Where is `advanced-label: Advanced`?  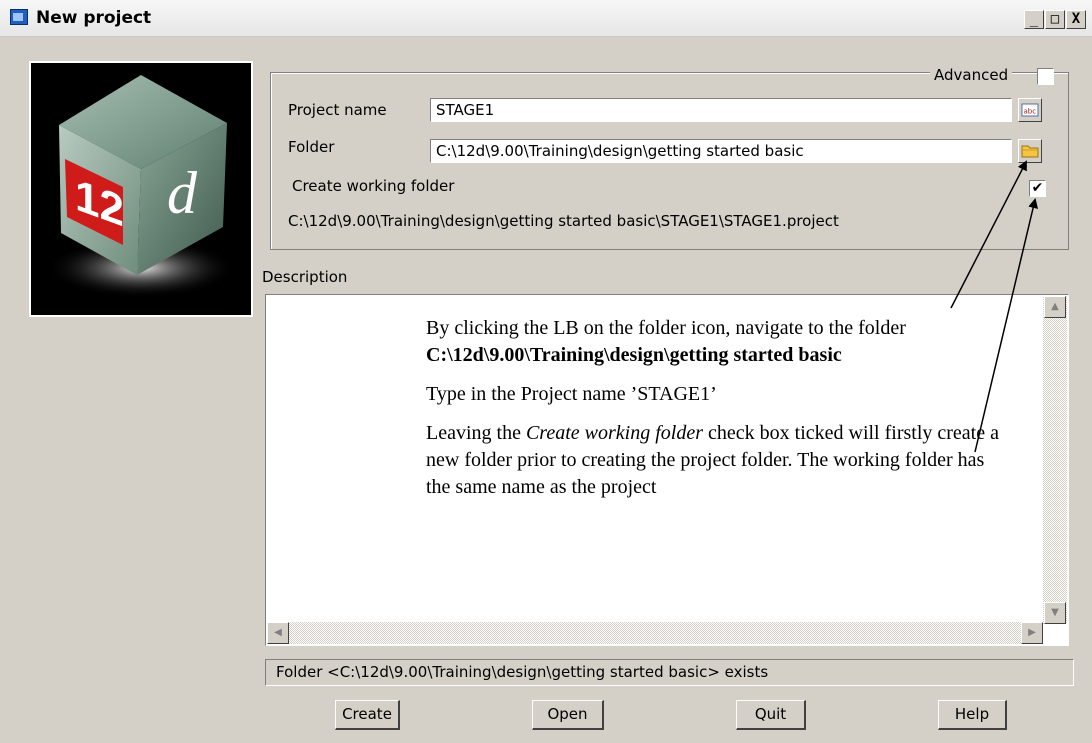
advanced-label: Advanced is located at coordinates (971, 75).